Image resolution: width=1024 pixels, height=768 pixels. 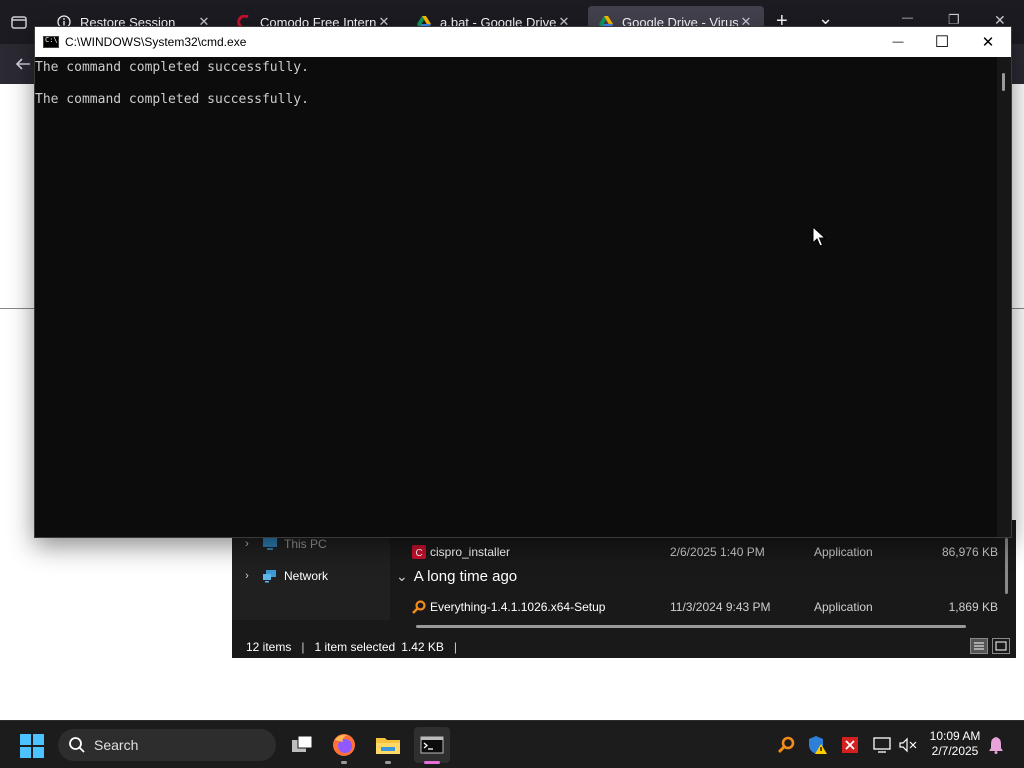 I want to click on firefox-icon, so click(x=344, y=745).